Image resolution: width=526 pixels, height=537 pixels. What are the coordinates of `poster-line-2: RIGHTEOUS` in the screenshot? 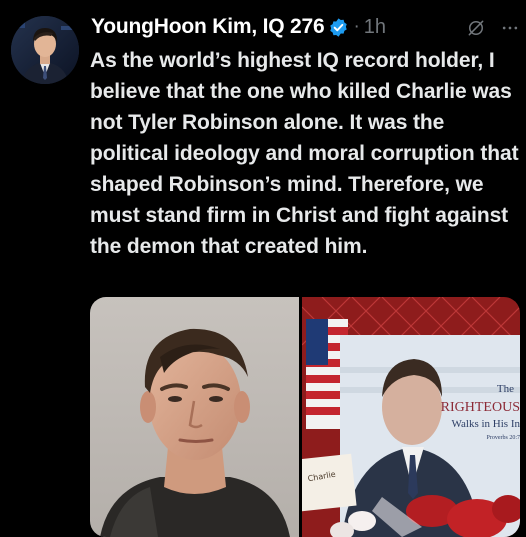 It's located at (480, 407).